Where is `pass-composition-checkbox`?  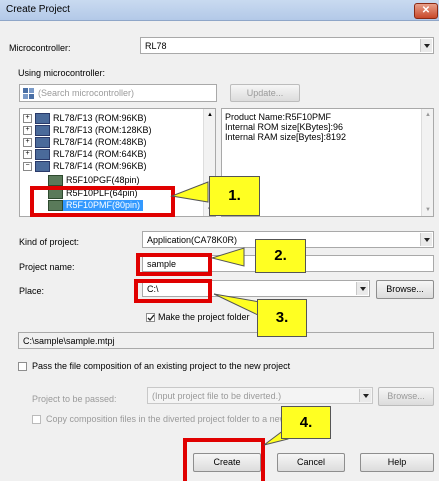
pass-composition-checkbox is located at coordinates (22, 366).